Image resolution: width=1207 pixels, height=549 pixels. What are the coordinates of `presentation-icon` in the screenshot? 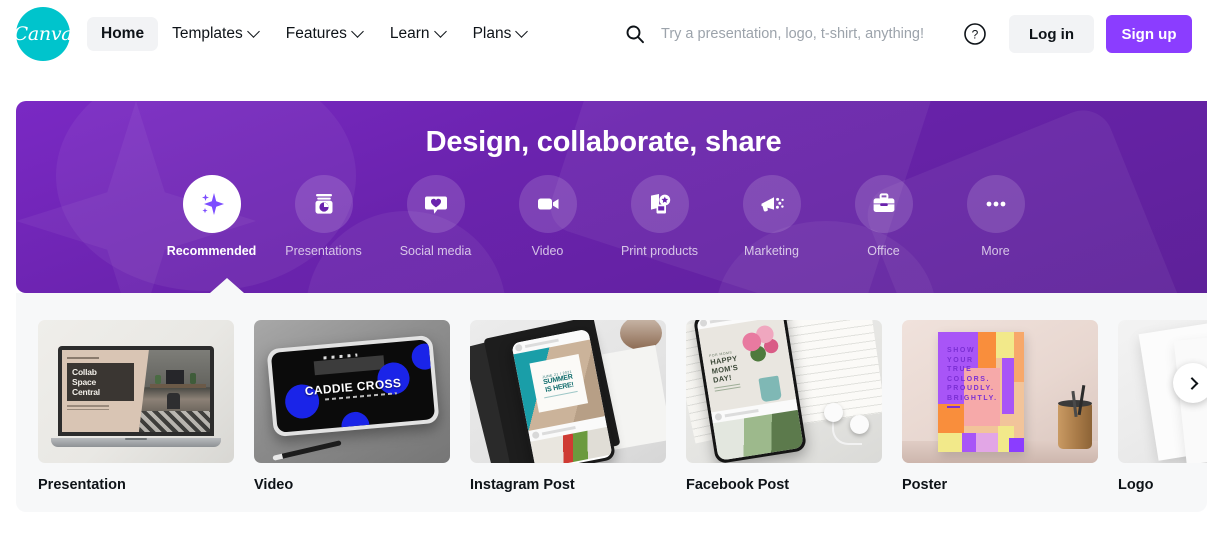 It's located at (323, 204).